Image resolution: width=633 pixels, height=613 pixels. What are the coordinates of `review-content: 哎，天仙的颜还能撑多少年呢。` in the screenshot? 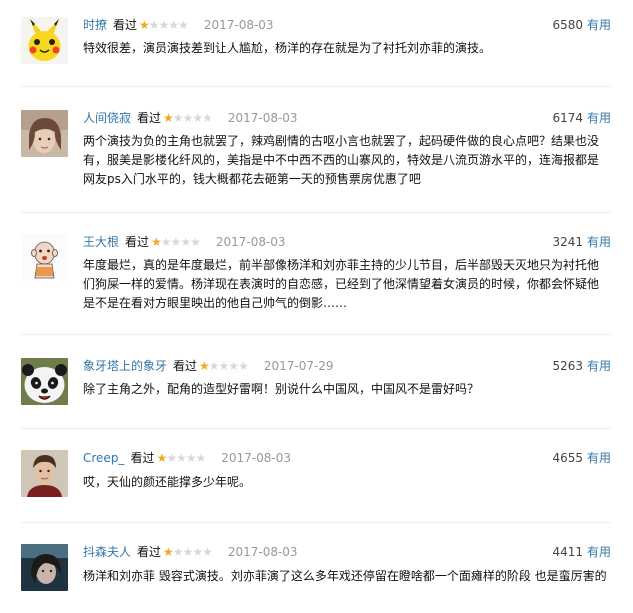 It's located at (345, 482).